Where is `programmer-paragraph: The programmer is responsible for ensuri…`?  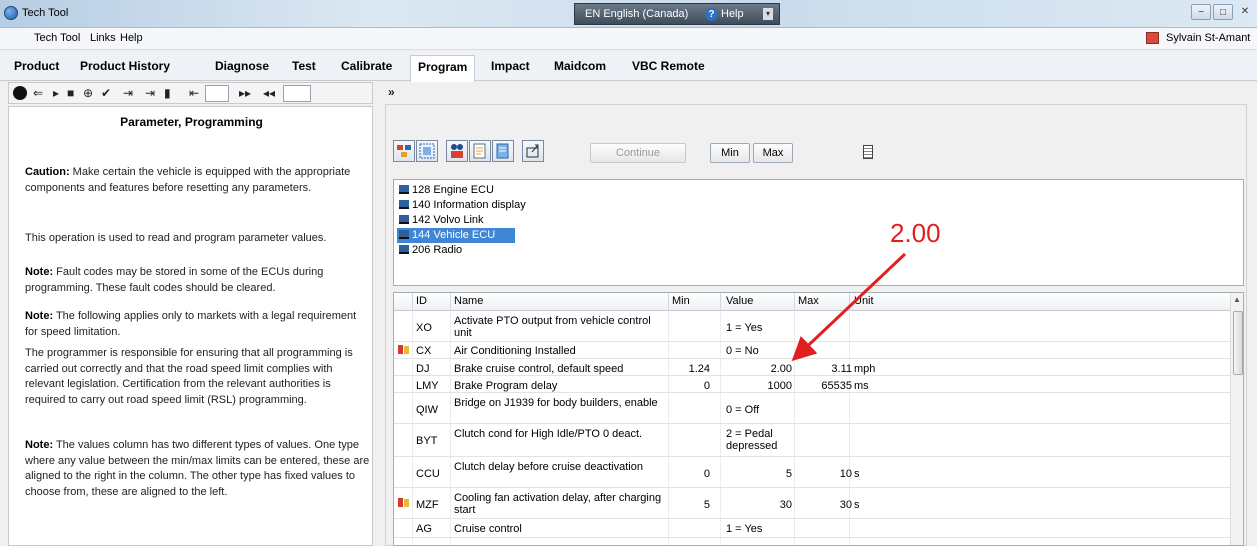
programmer-paragraph: The programmer is responsible for ensuri… is located at coordinates (197, 377).